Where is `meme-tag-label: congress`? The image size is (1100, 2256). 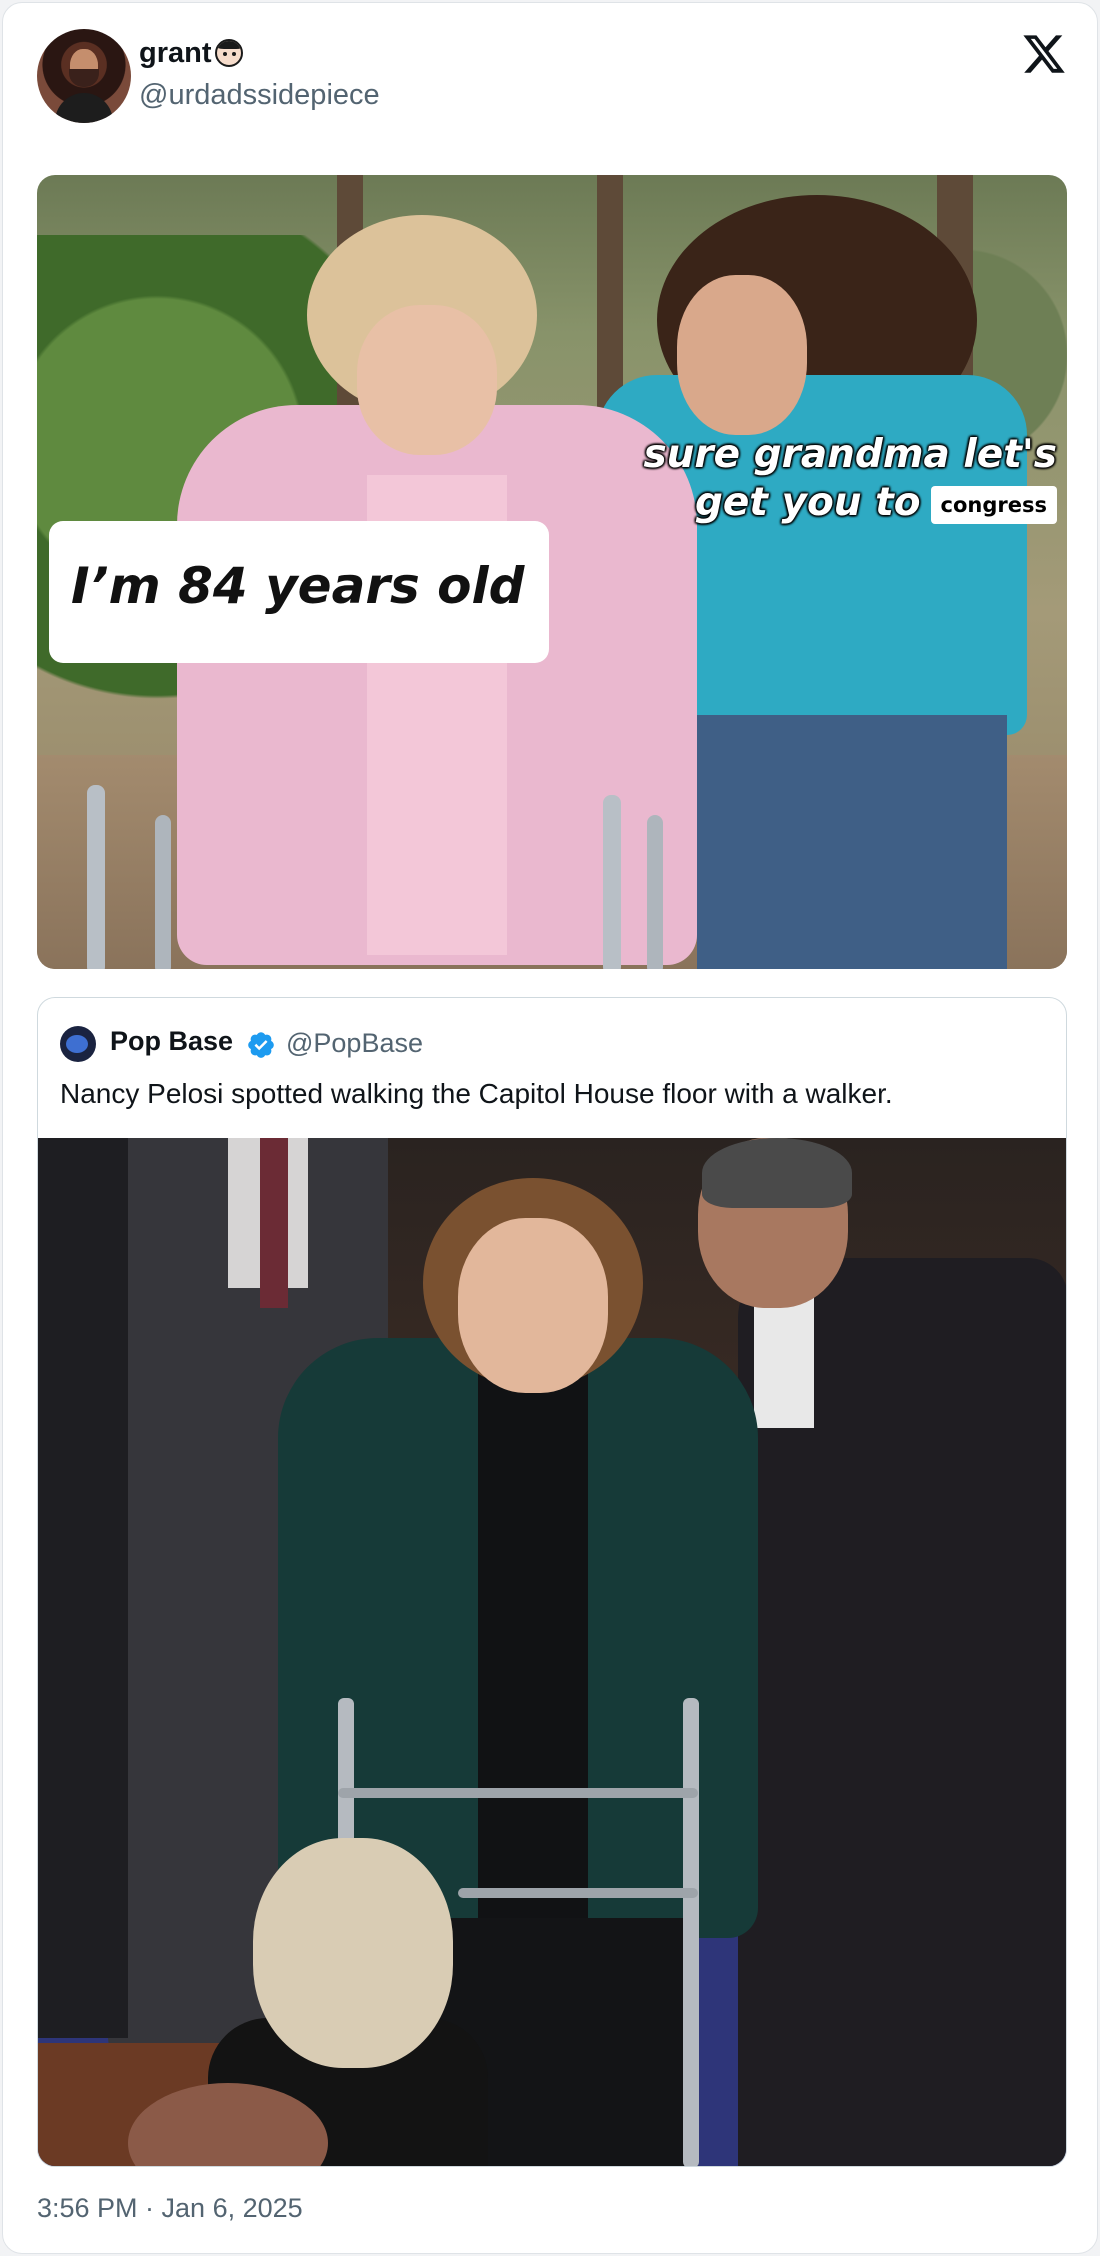 meme-tag-label: congress is located at coordinates (993, 504).